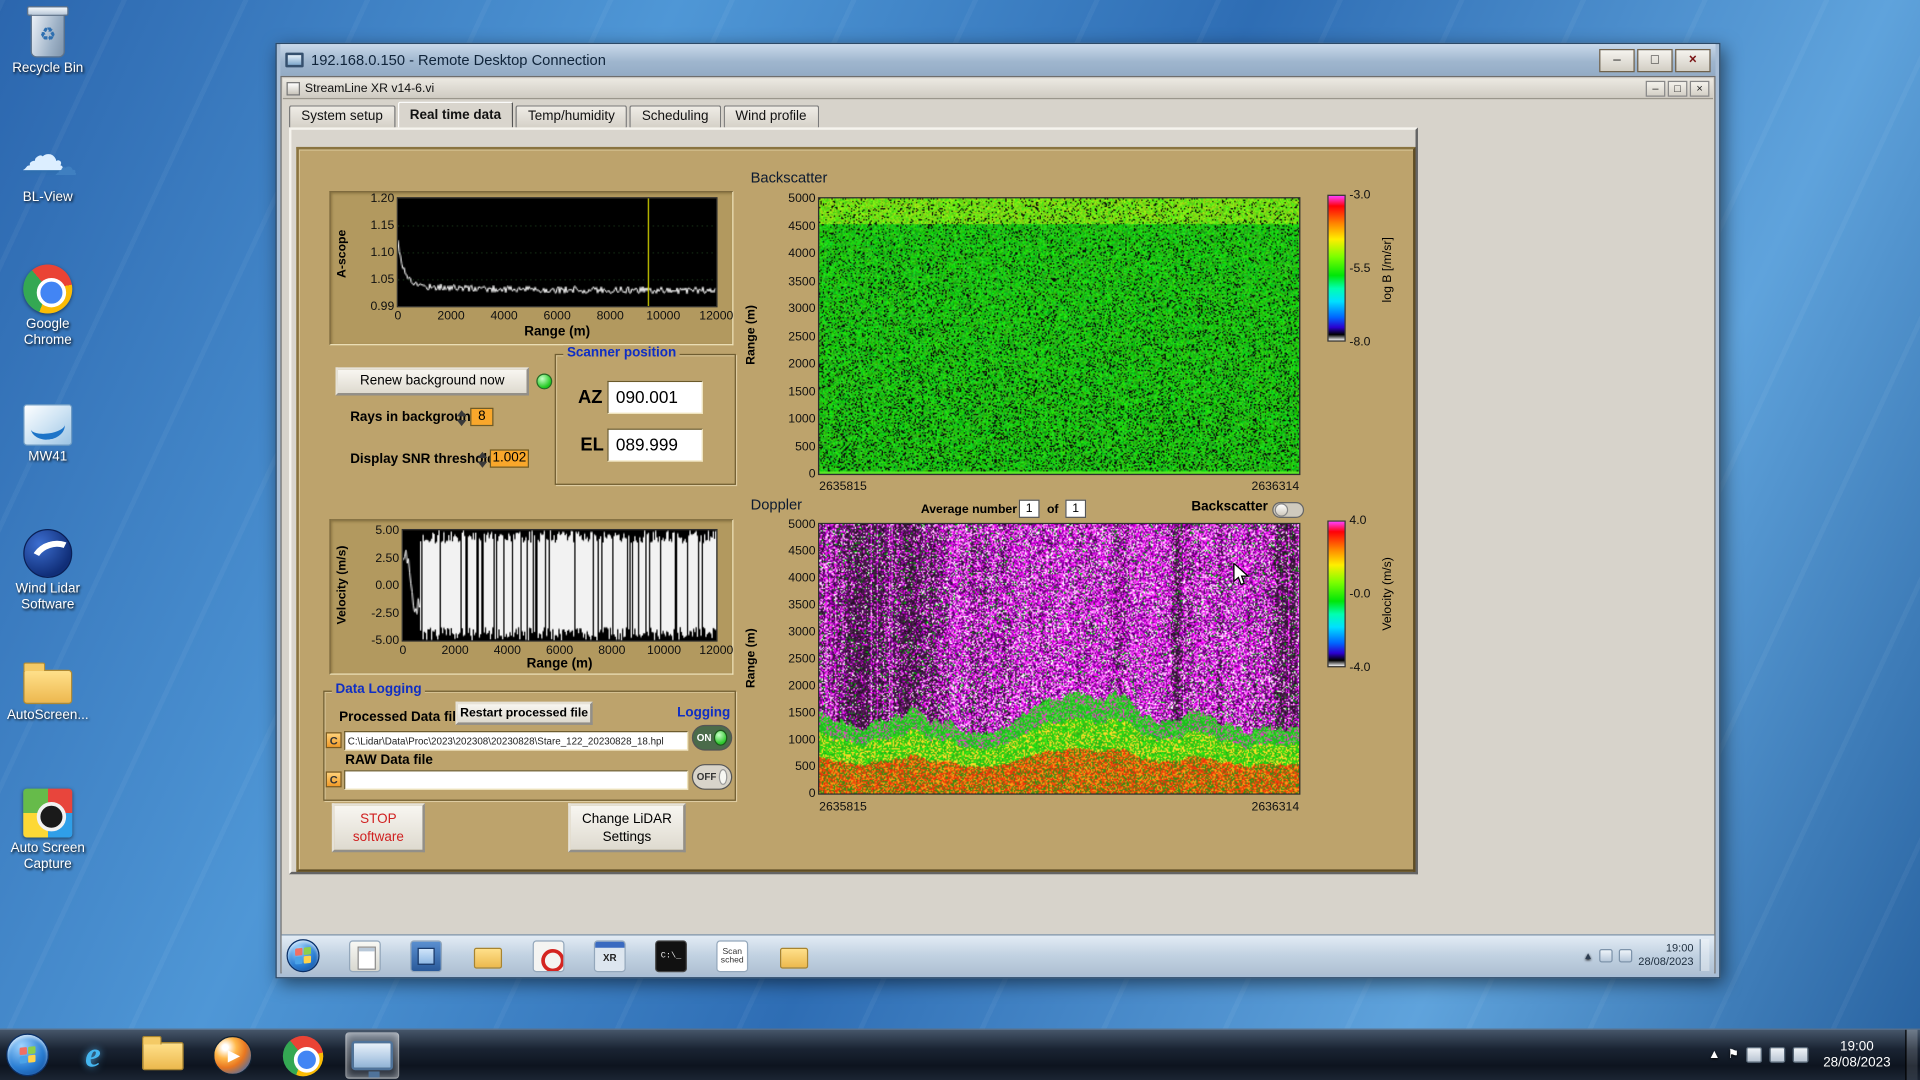 The image size is (1920, 1080). What do you see at coordinates (1360, 342) in the screenshot?
I see `colorbar-tick-label: -8.0` at bounding box center [1360, 342].